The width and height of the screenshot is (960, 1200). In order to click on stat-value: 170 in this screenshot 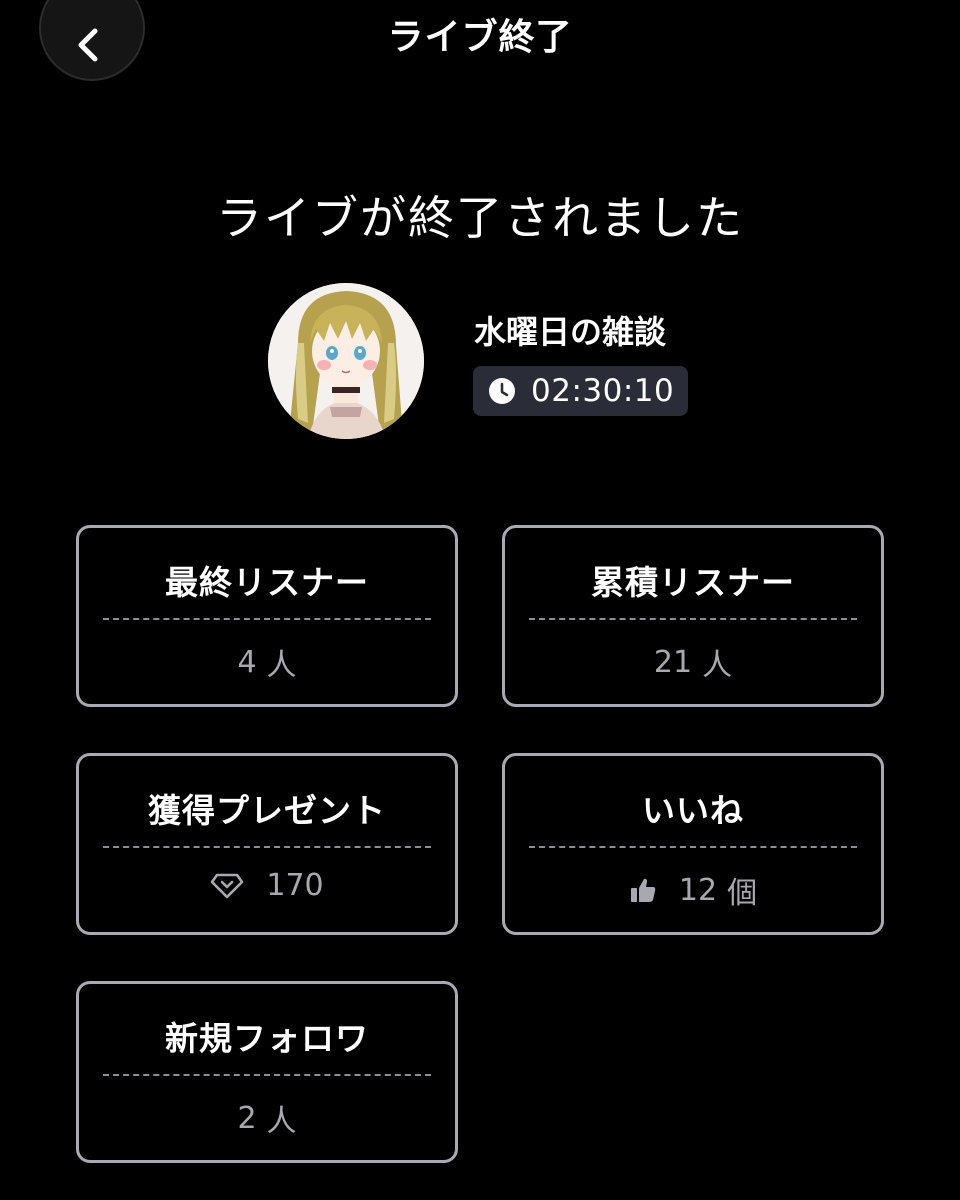, I will do `click(267, 885)`.